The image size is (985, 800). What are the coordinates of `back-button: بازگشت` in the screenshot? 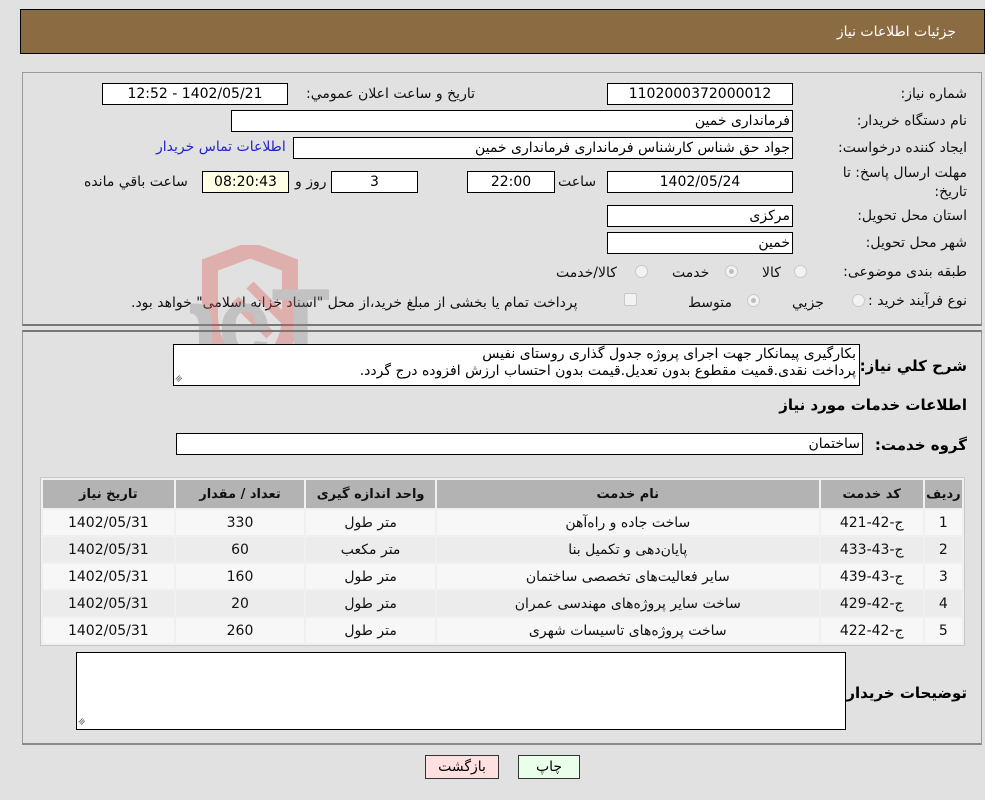 It's located at (462, 767).